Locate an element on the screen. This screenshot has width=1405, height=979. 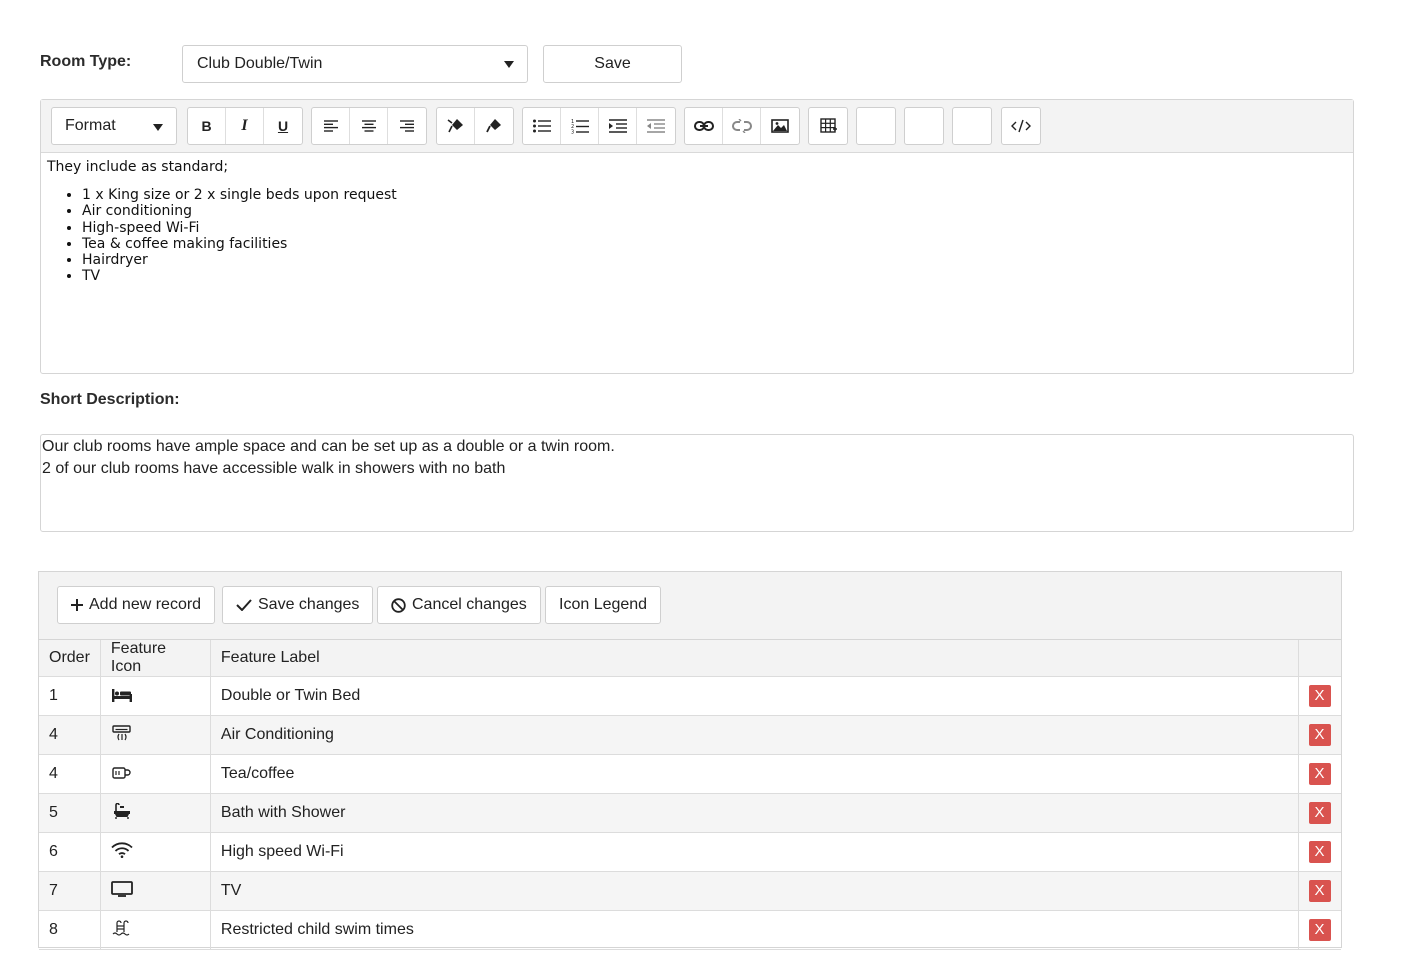
align-left-button is located at coordinates (331, 126).